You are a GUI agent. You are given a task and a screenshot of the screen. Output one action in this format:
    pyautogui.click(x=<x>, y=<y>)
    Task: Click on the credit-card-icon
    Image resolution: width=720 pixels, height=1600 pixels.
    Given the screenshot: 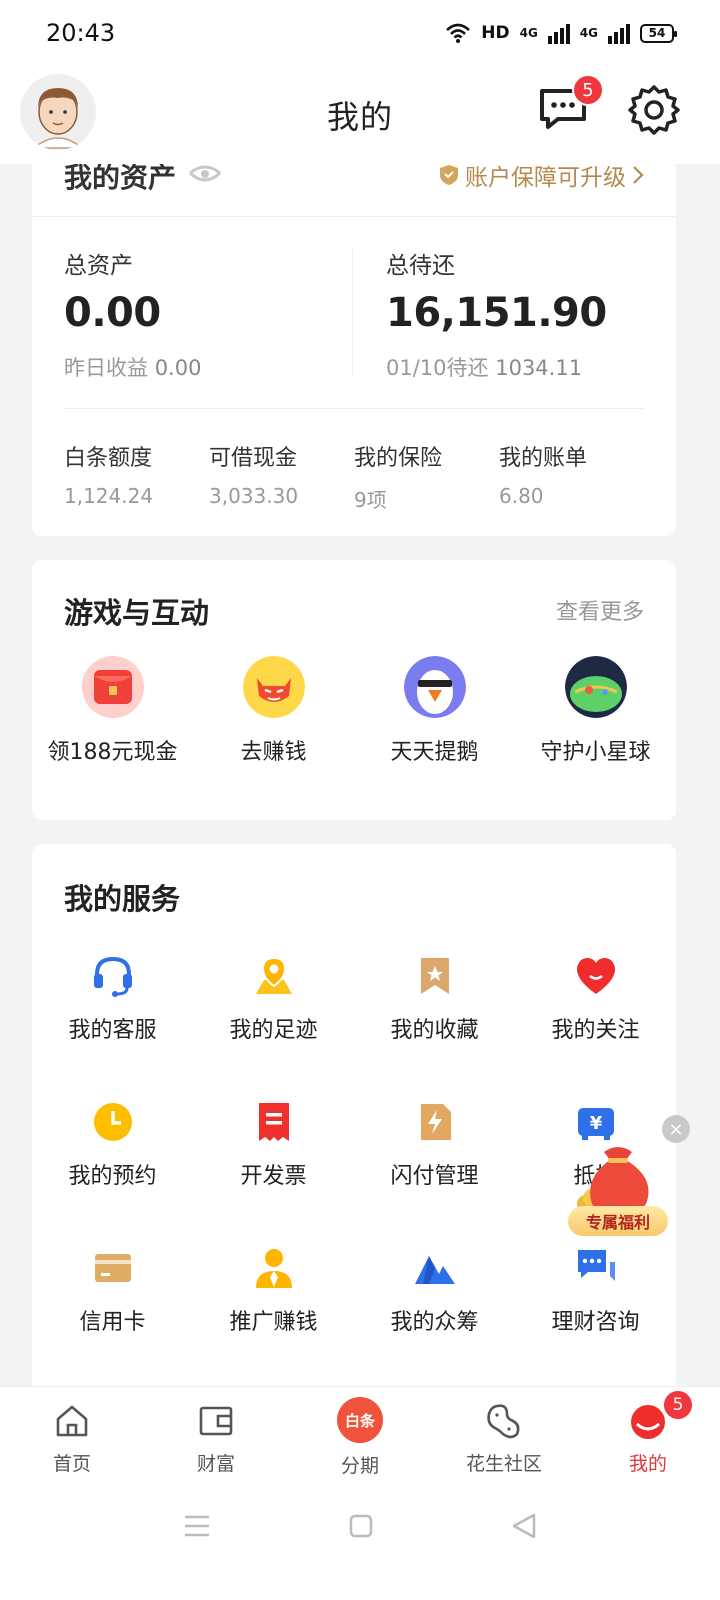 What is the action you would take?
    pyautogui.click(x=113, y=1268)
    